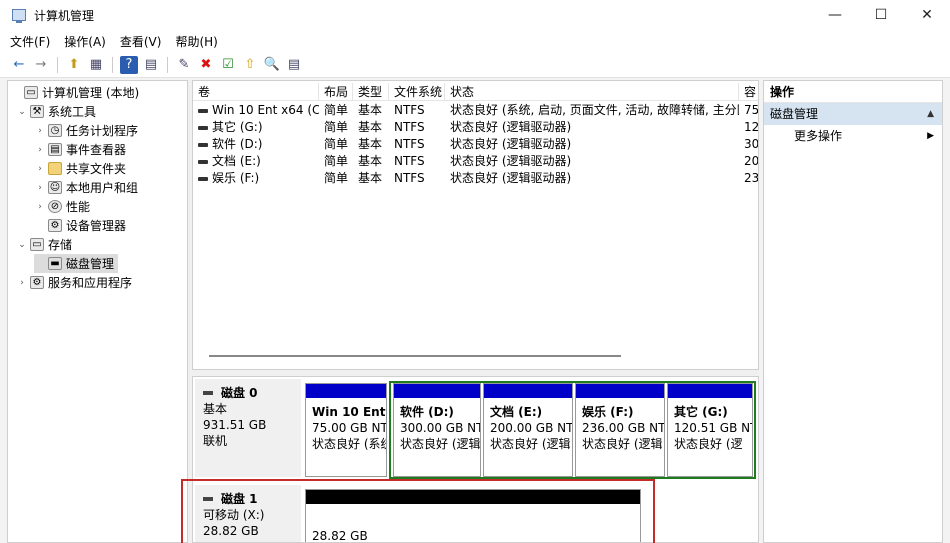 The height and width of the screenshot is (543, 950). What do you see at coordinates (336, 92) in the screenshot?
I see `column-header-layout: 布局` at bounding box center [336, 92].